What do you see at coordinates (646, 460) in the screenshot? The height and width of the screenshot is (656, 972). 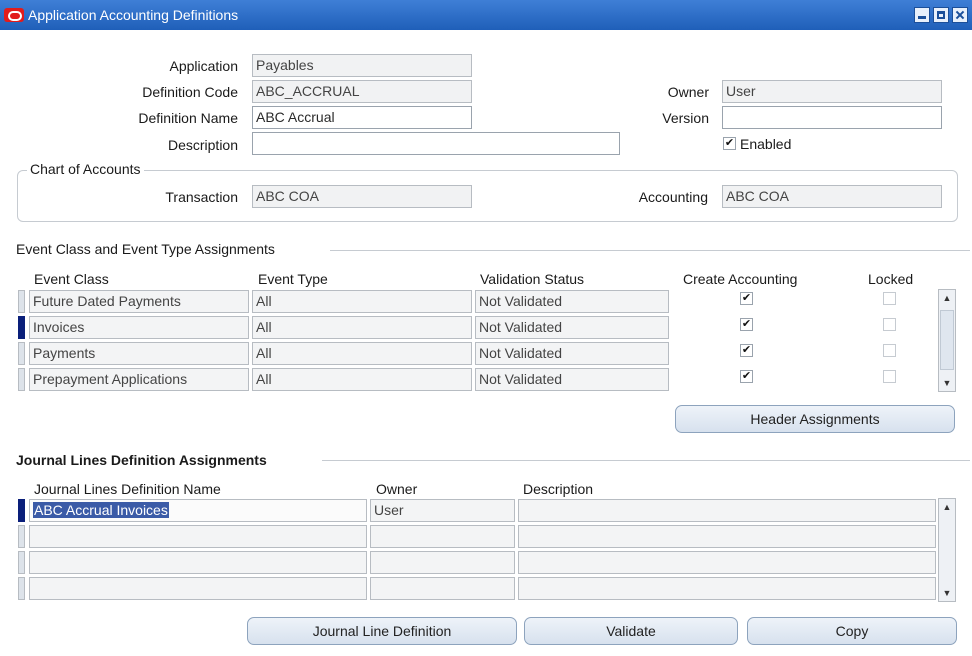 I see `journal-section-divider` at bounding box center [646, 460].